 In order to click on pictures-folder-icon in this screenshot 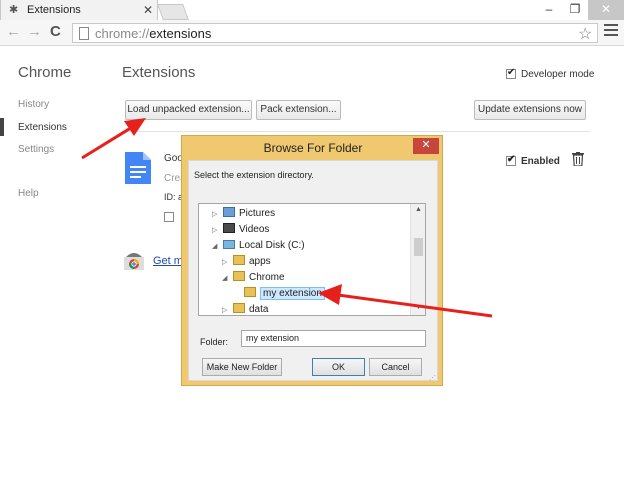, I will do `click(229, 212)`.